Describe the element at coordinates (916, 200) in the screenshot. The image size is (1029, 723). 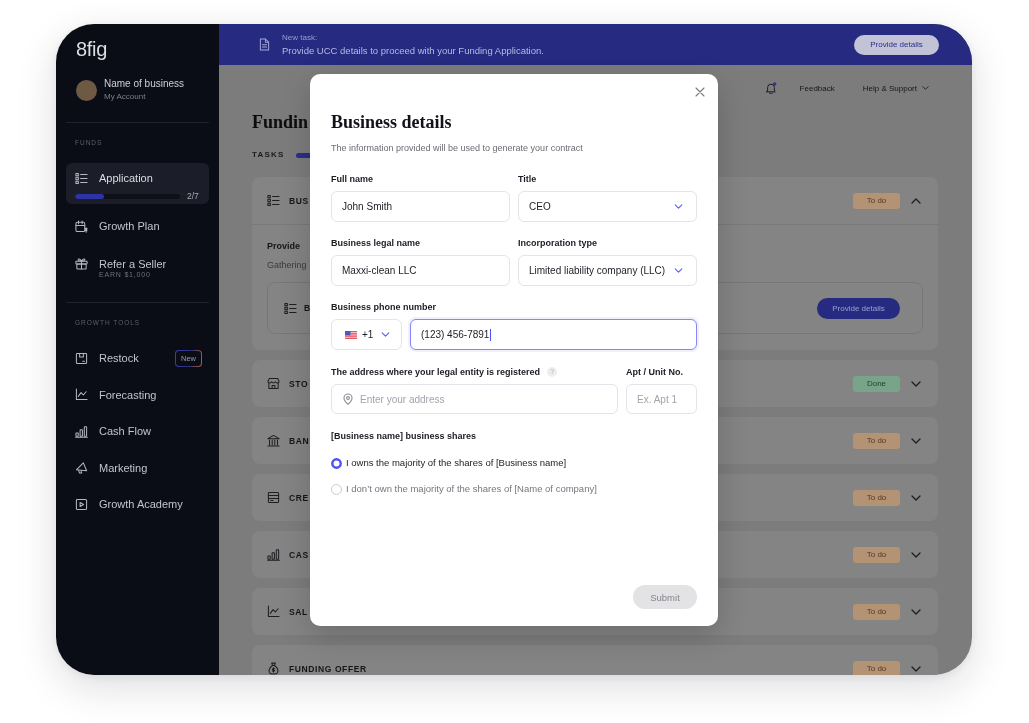
I see `chevron-up-icon` at that location.